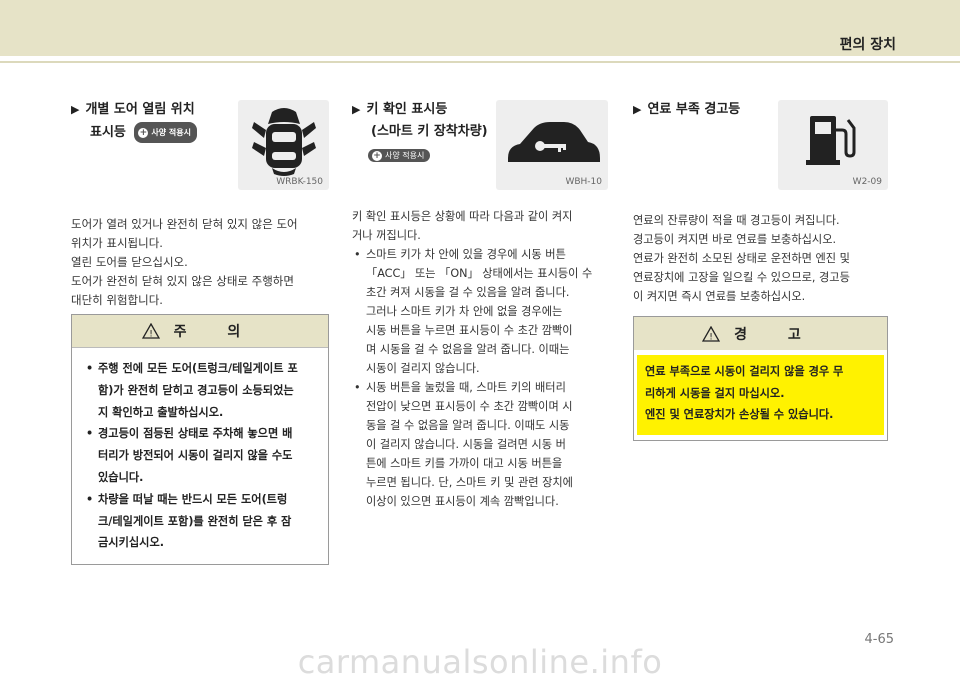 The width and height of the screenshot is (960, 685). I want to click on caution-title: 주 의, so click(216, 332).